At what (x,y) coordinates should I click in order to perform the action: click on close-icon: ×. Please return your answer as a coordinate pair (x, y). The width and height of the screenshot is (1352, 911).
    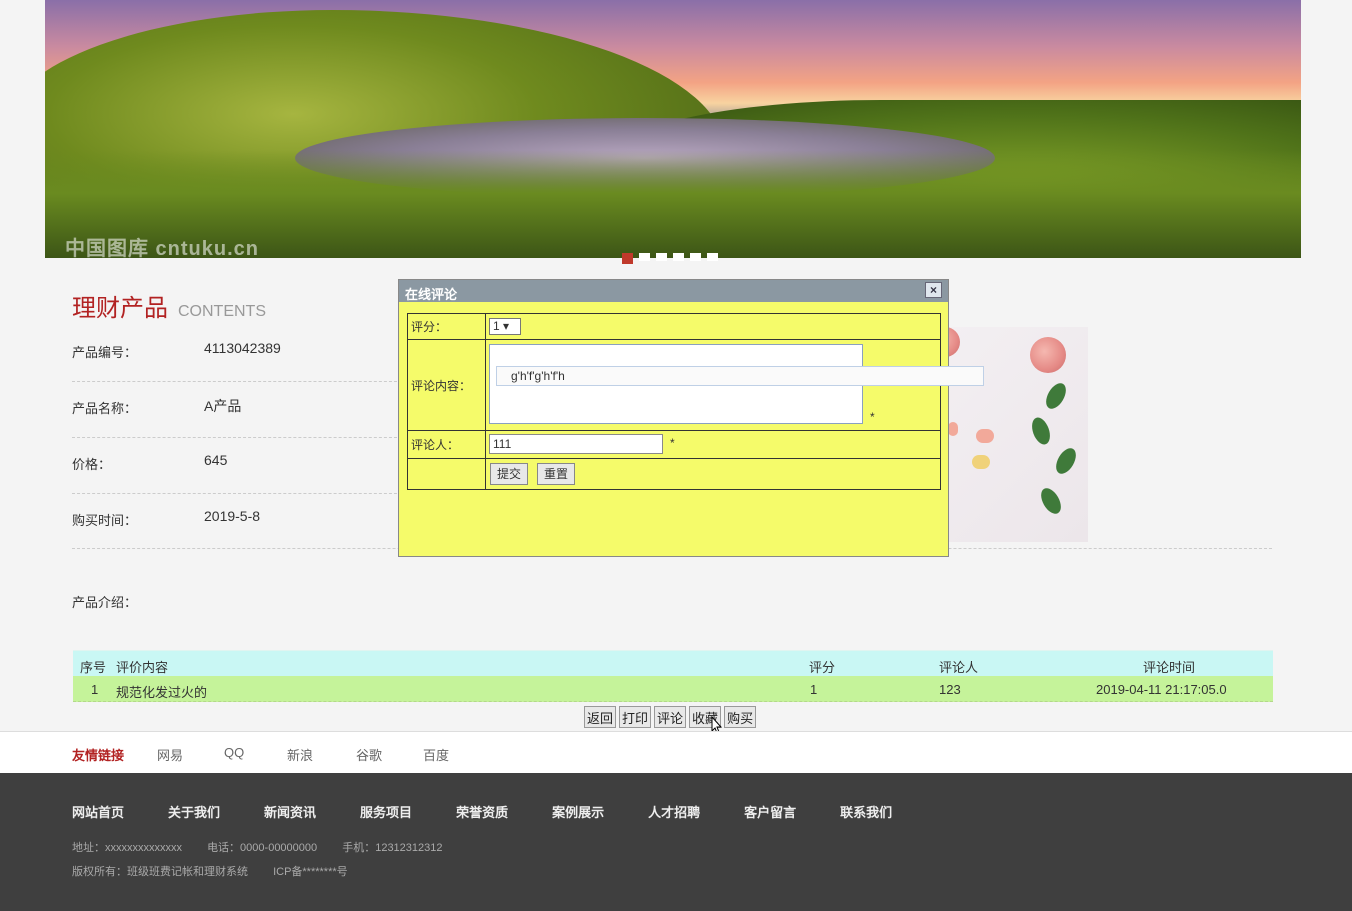
    Looking at the image, I should click on (933, 290).